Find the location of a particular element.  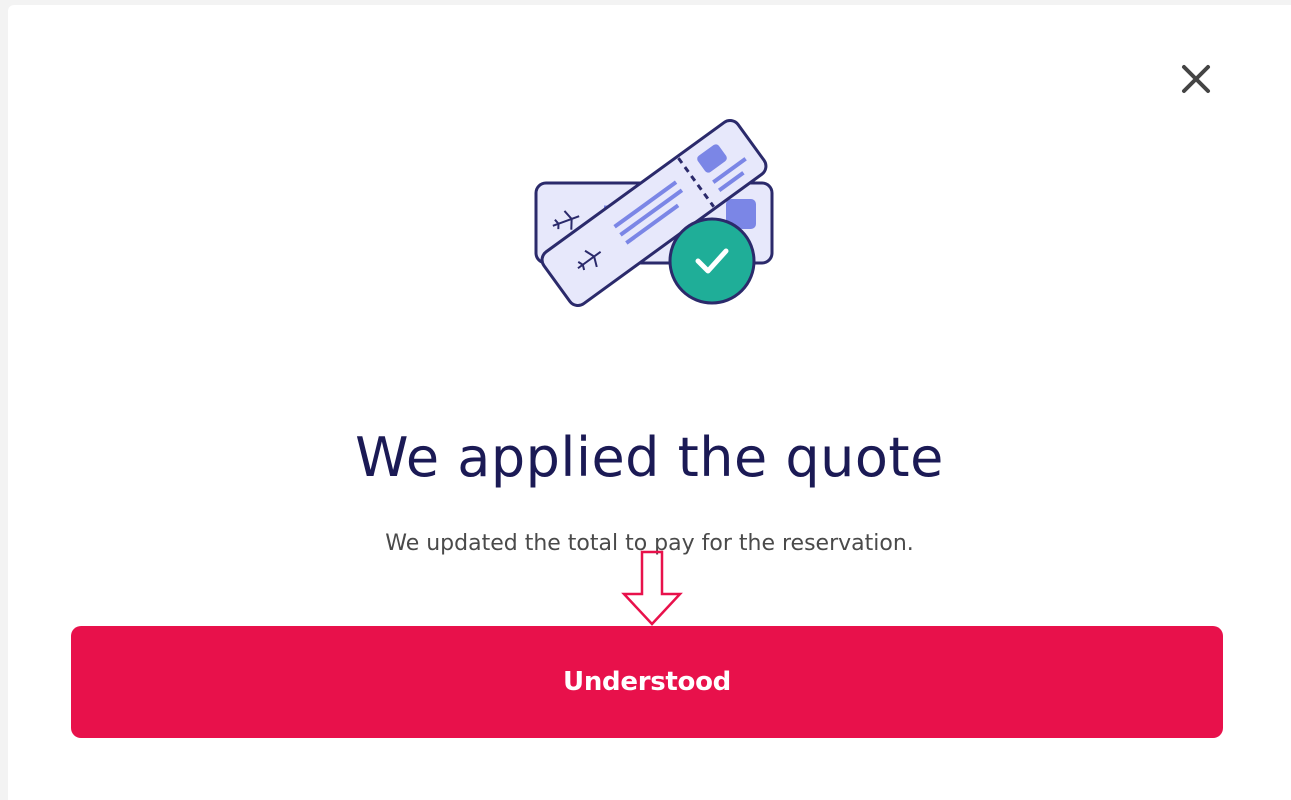

arrow-down-hint-icon is located at coordinates (652, 588).